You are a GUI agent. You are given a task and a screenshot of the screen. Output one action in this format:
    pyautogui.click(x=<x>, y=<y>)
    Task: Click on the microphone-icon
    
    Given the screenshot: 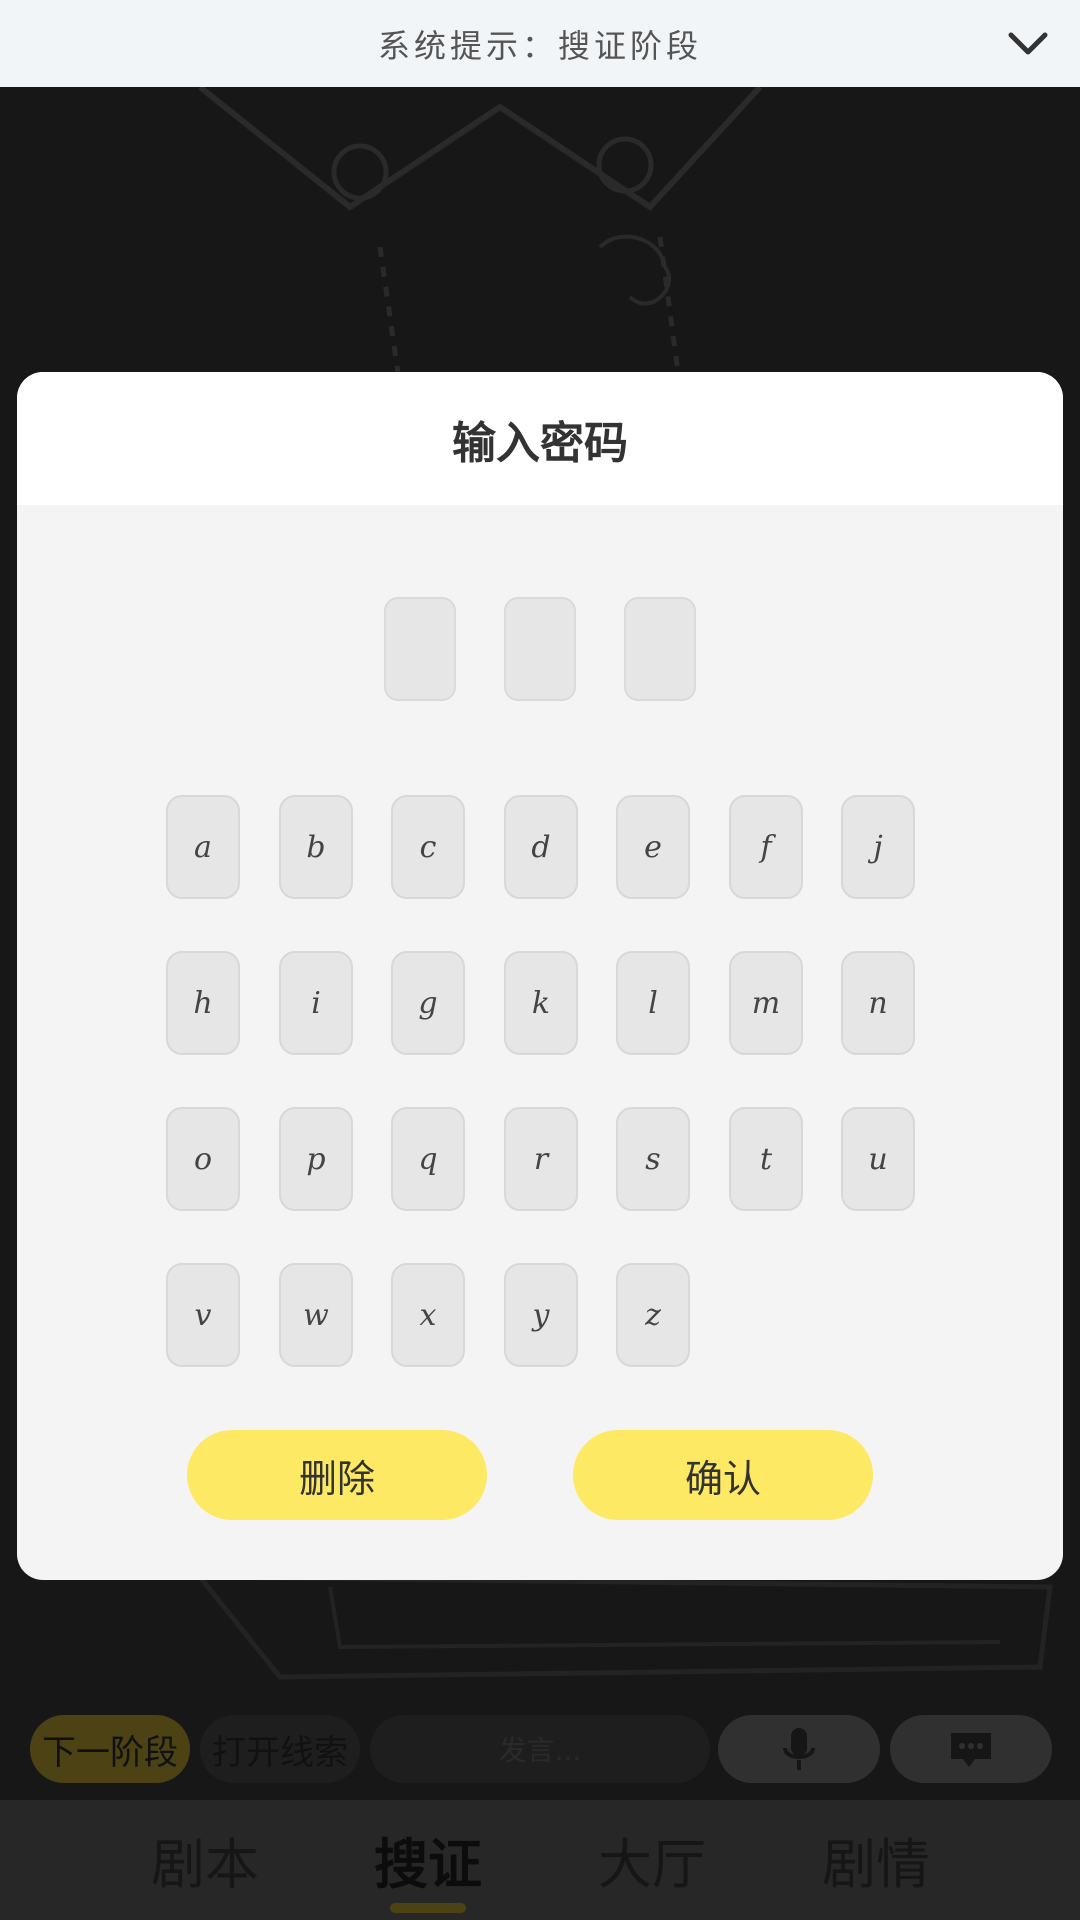 What is the action you would take?
    pyautogui.click(x=799, y=1749)
    